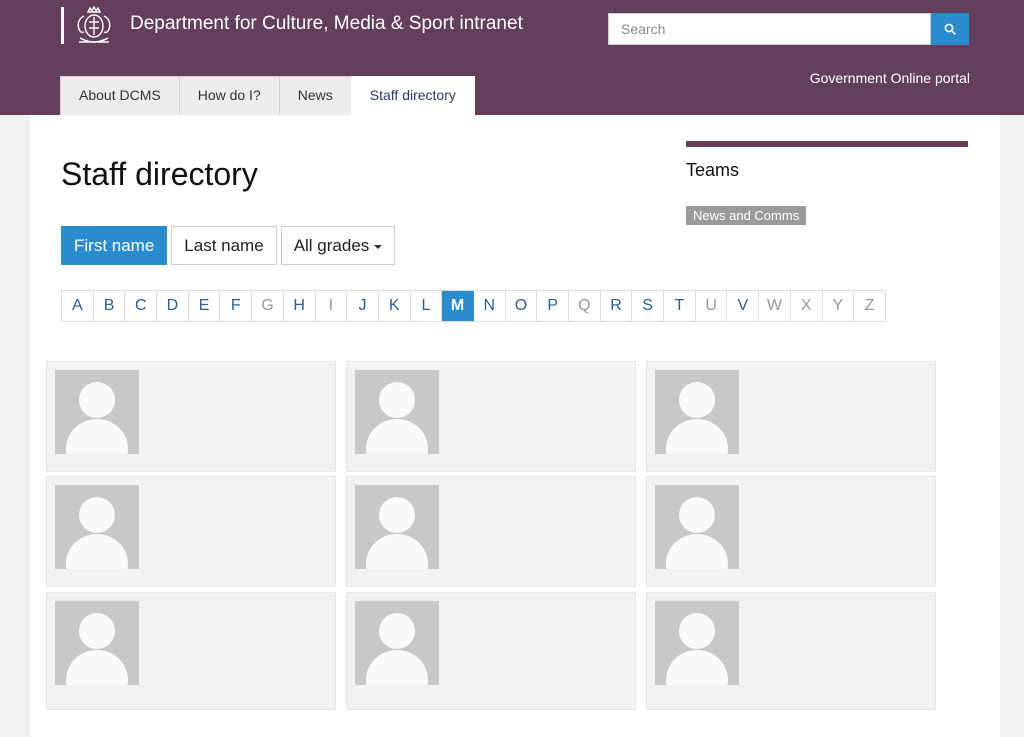 The height and width of the screenshot is (737, 1024). Describe the element at coordinates (522, 306) in the screenshot. I see `letter-o: O` at that location.